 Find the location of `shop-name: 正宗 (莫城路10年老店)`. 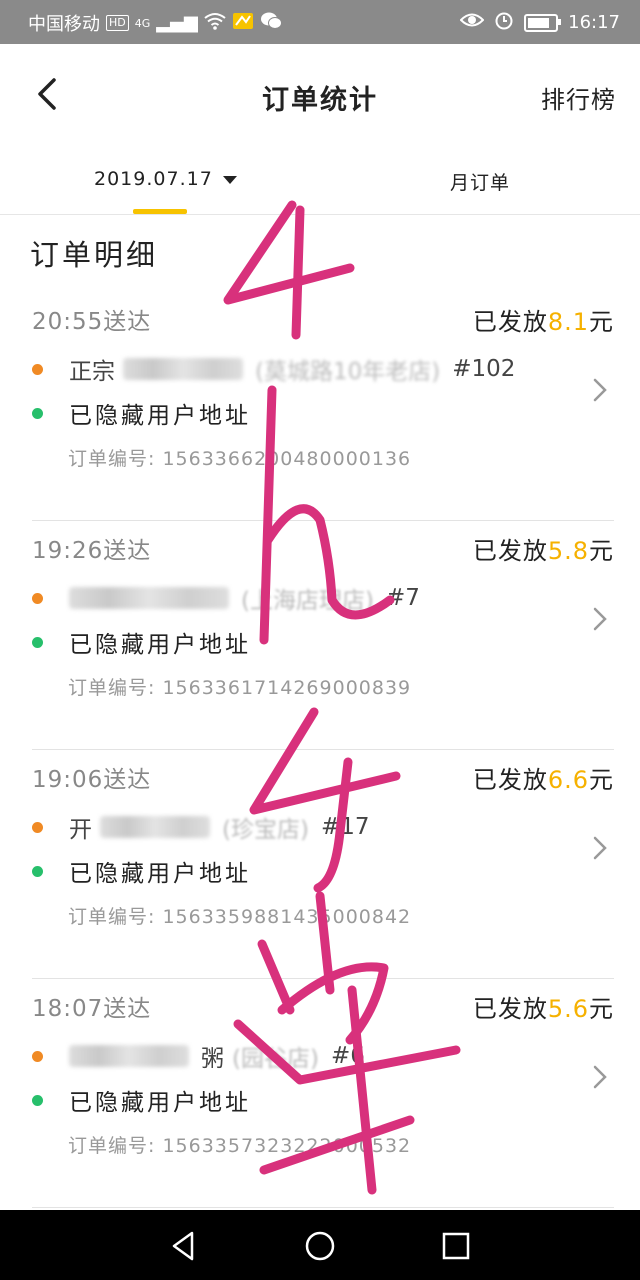

shop-name: 正宗 (莫城路10年老店) is located at coordinates (255, 371).